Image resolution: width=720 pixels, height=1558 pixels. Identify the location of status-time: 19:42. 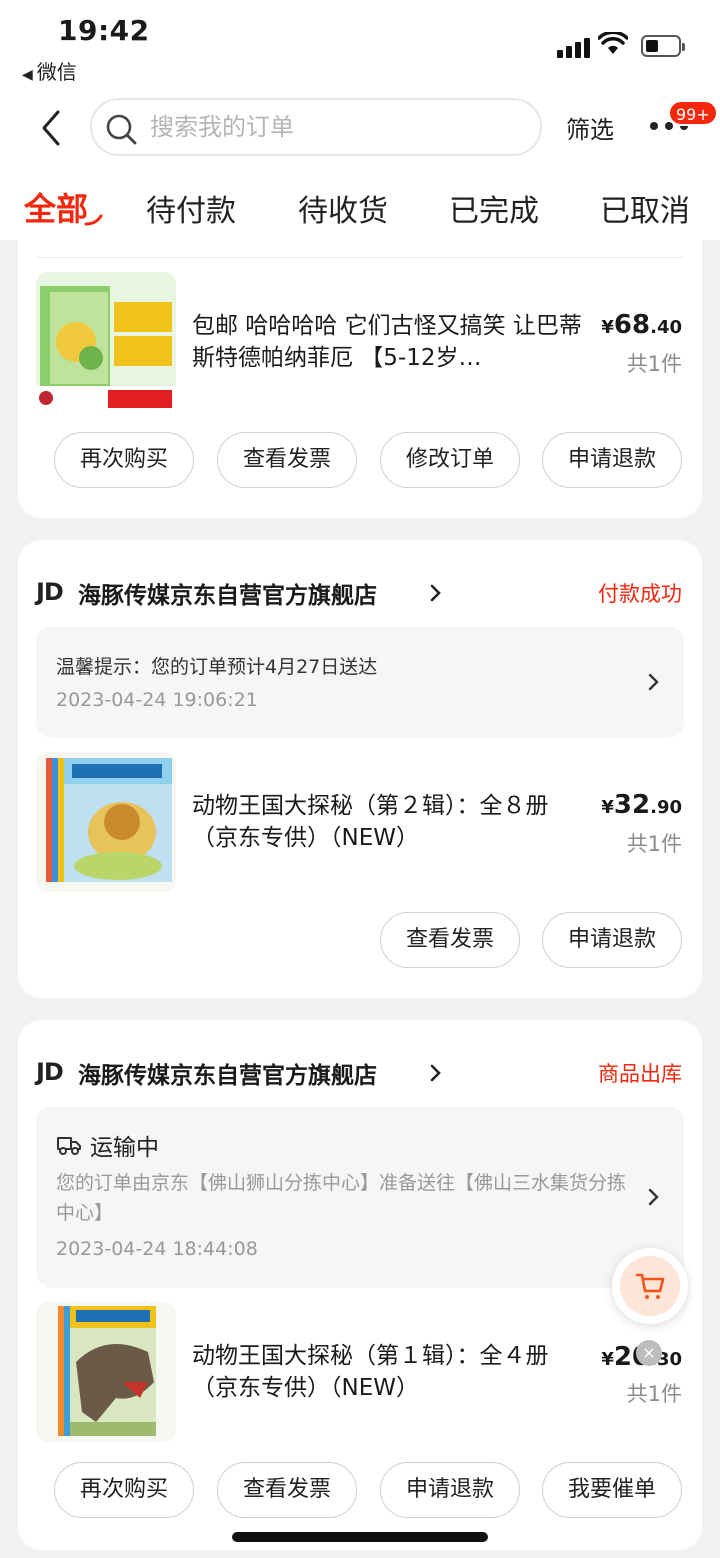
(104, 30).